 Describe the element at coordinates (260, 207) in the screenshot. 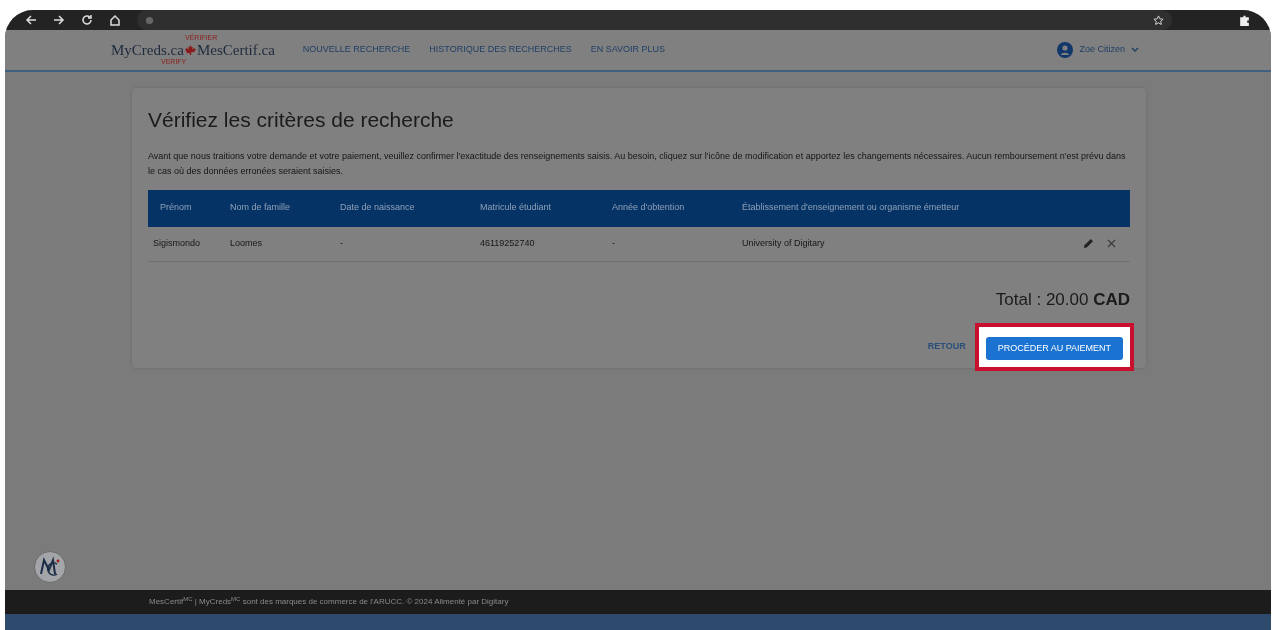

I see `column-header: Nom de famille` at that location.